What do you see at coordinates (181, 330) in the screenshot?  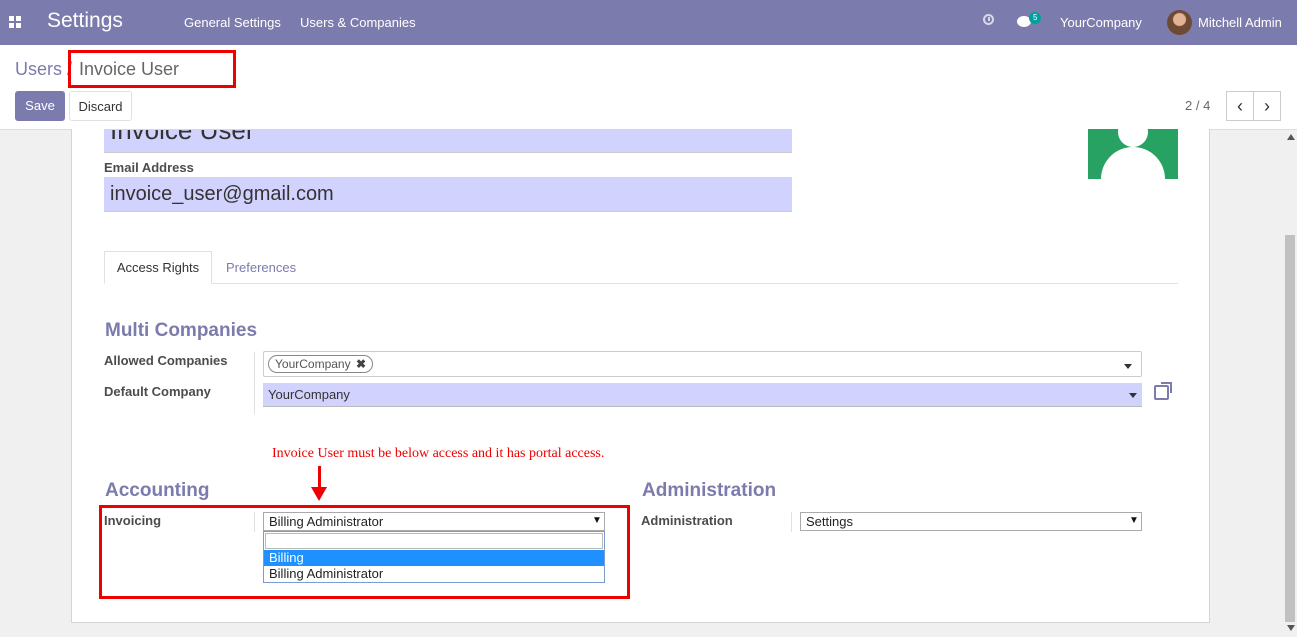 I see `section-multi-companies: Multi Companies` at bounding box center [181, 330].